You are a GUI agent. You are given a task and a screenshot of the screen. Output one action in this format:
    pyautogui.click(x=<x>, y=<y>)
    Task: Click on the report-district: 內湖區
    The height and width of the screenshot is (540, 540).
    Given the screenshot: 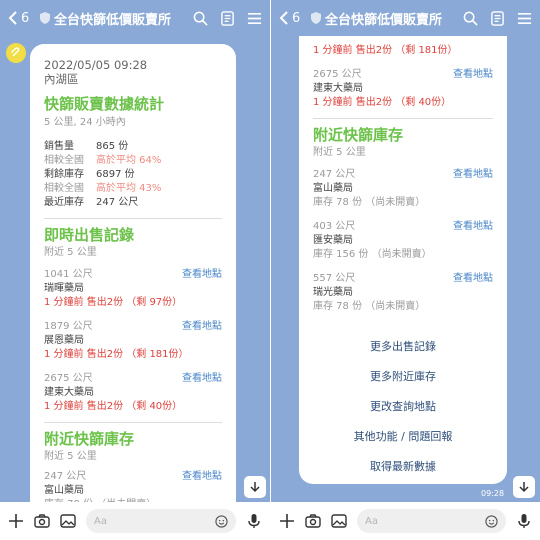 What is the action you would take?
    pyautogui.click(x=61, y=79)
    